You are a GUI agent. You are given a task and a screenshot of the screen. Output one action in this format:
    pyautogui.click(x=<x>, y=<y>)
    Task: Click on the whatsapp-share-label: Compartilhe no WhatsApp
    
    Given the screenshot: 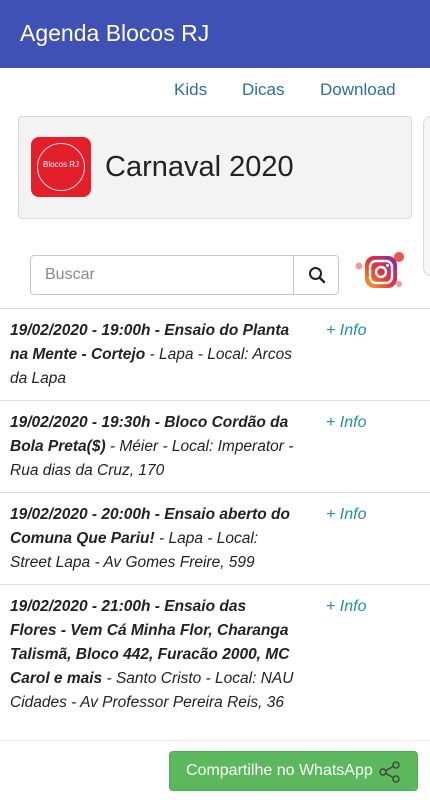 What is the action you would take?
    pyautogui.click(x=279, y=770)
    